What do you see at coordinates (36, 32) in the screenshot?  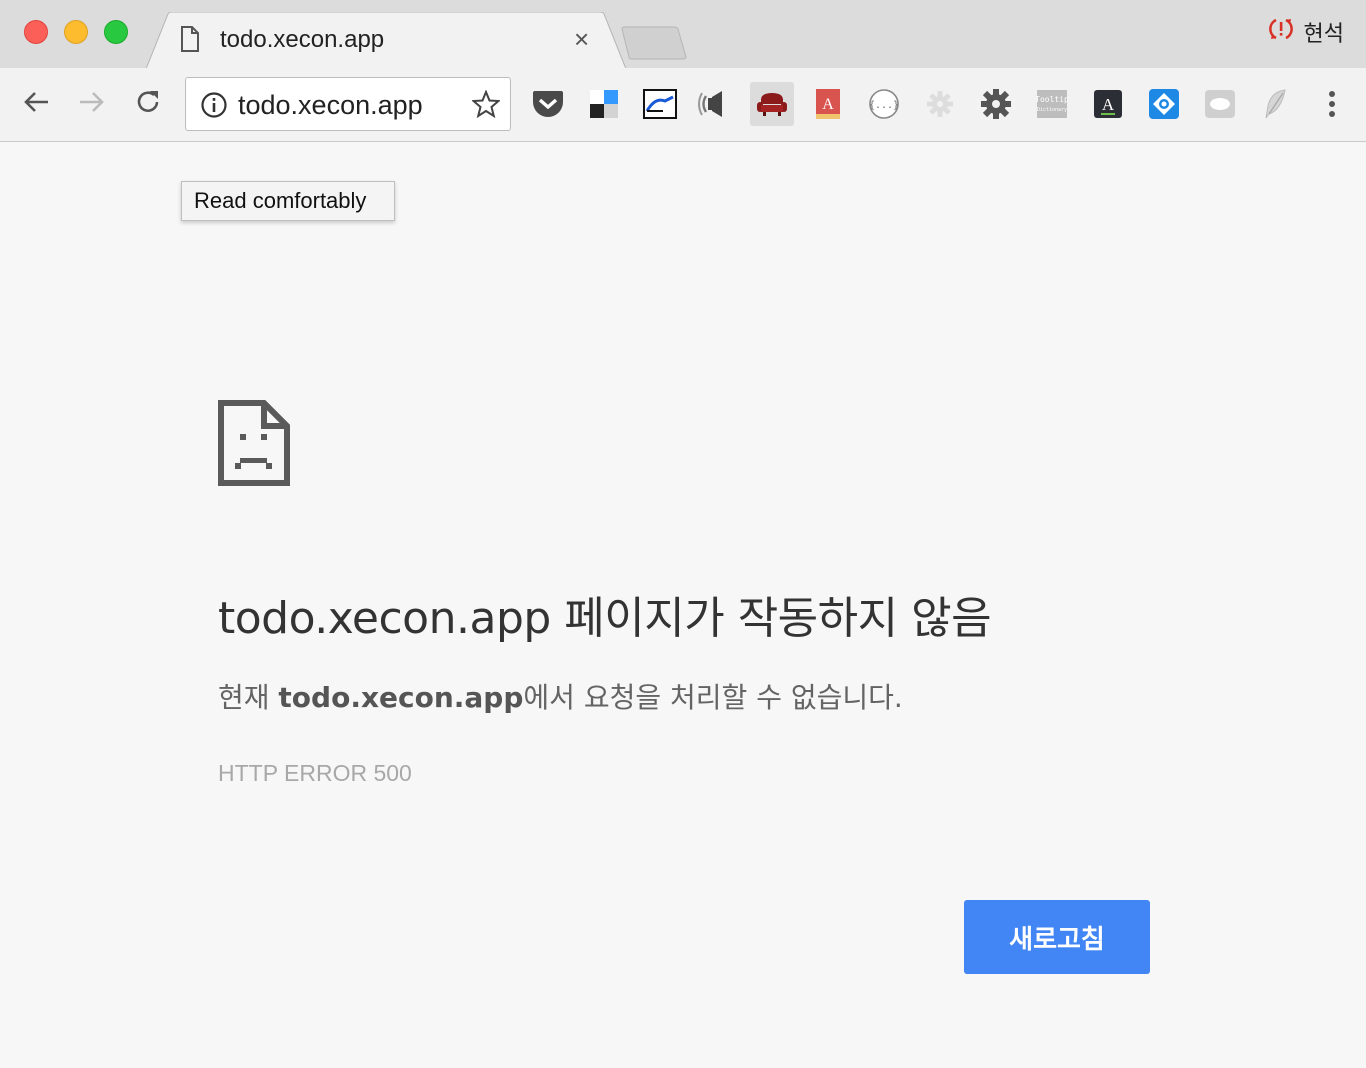 I see `close-window-button` at bounding box center [36, 32].